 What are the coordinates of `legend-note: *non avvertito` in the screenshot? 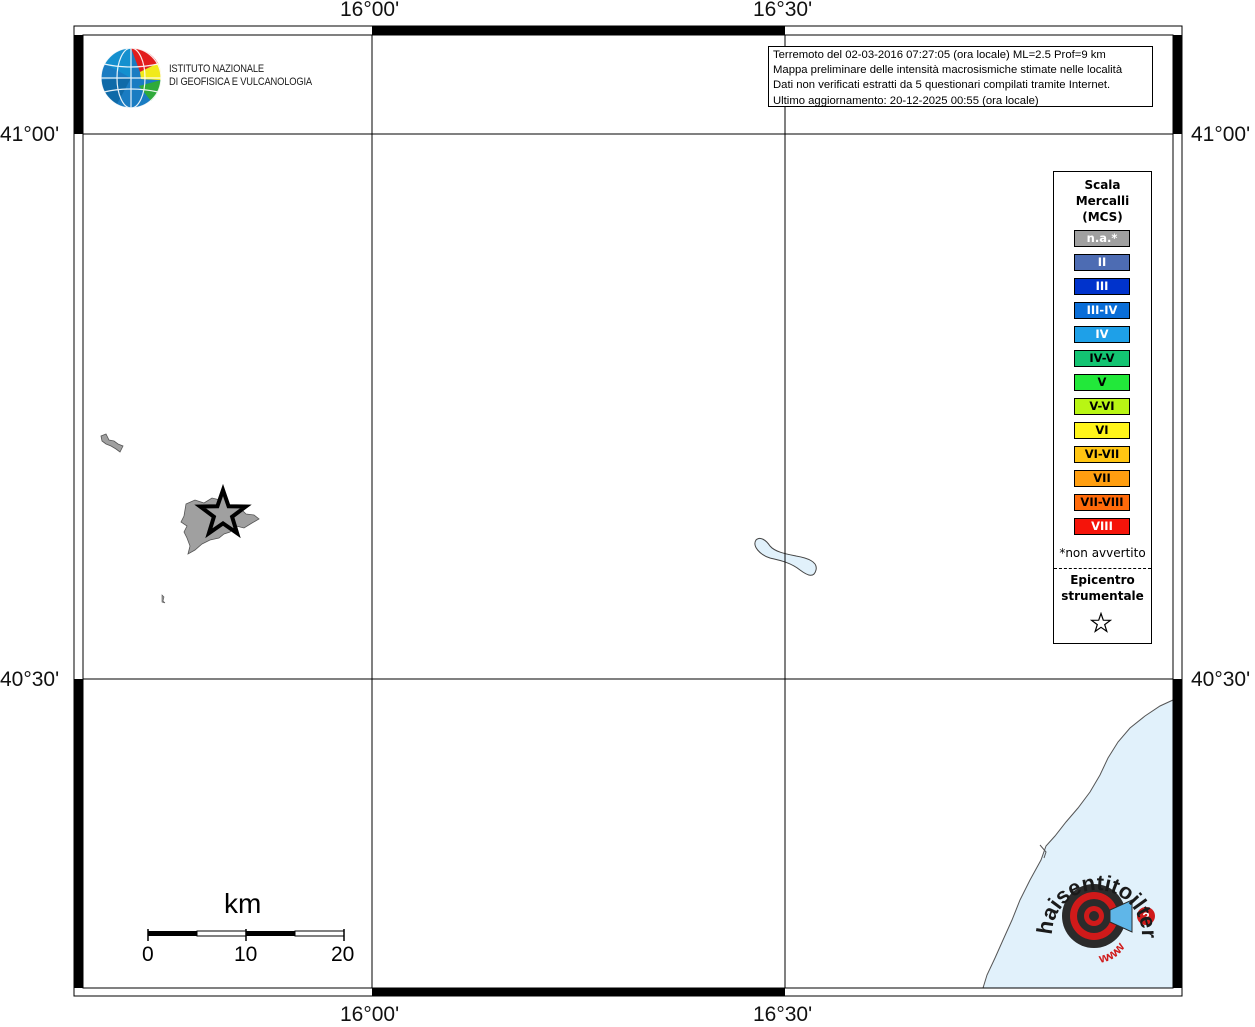 It's located at (1102, 553).